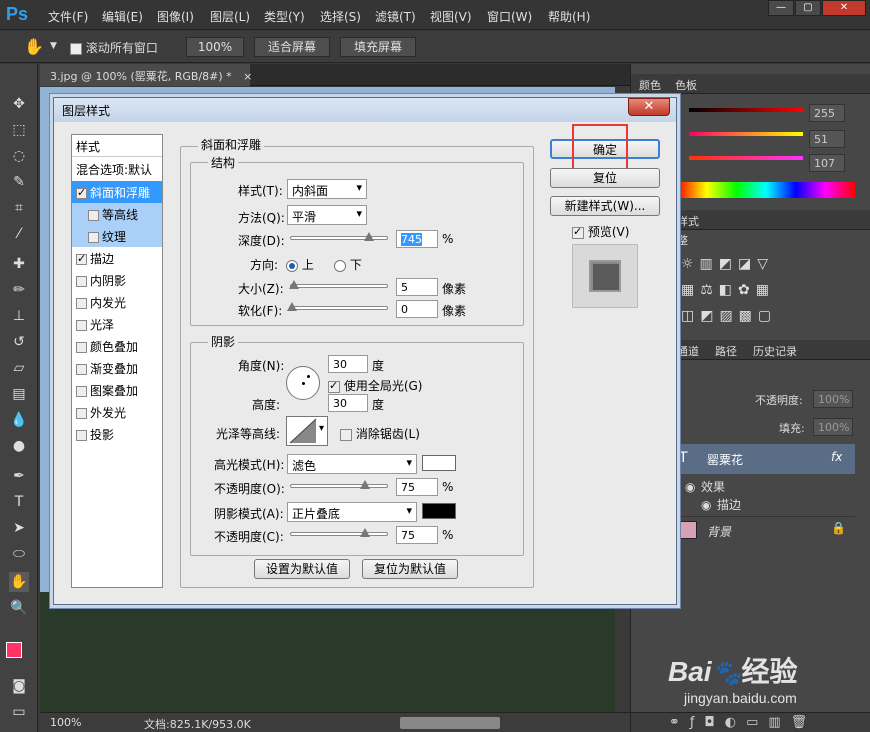 The image size is (870, 732). What do you see at coordinates (19, 342) in the screenshot?
I see `history-brush-icon: ↺` at bounding box center [19, 342].